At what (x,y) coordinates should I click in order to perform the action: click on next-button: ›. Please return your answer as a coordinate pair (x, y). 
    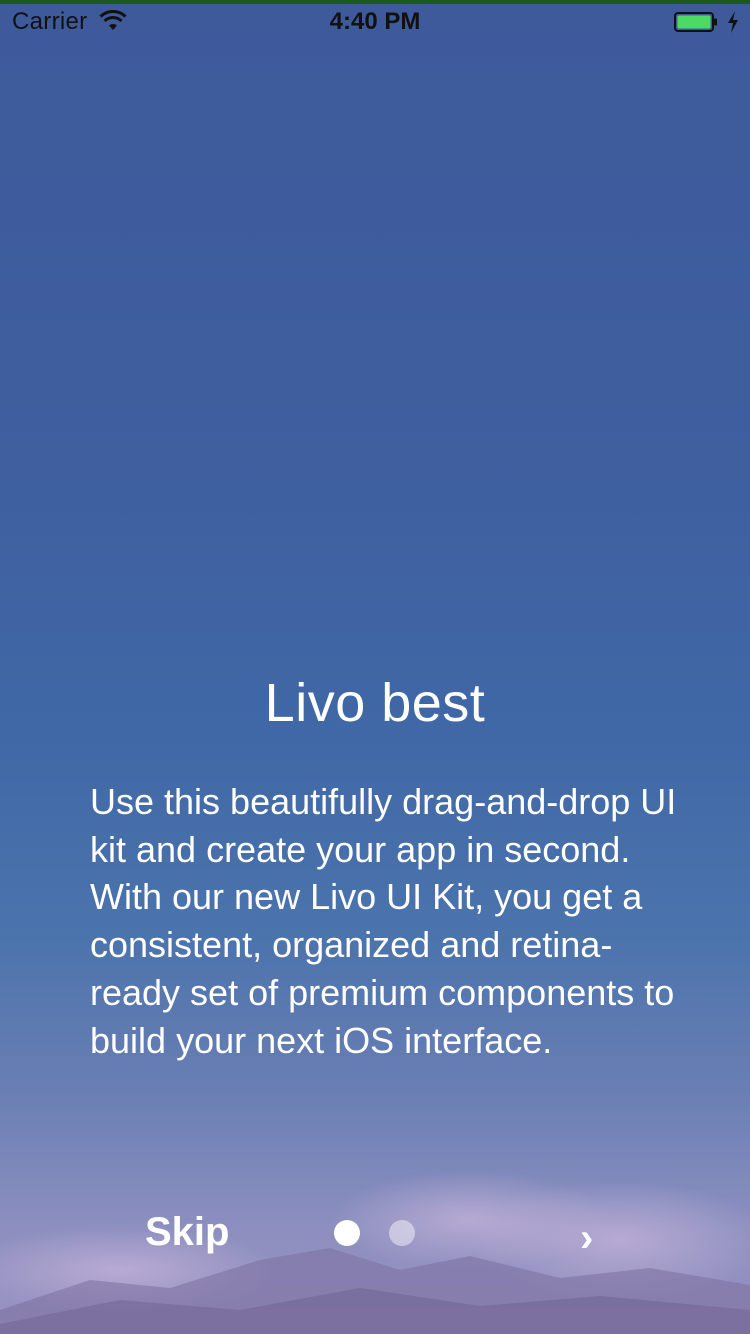
    Looking at the image, I should click on (586, 1238).